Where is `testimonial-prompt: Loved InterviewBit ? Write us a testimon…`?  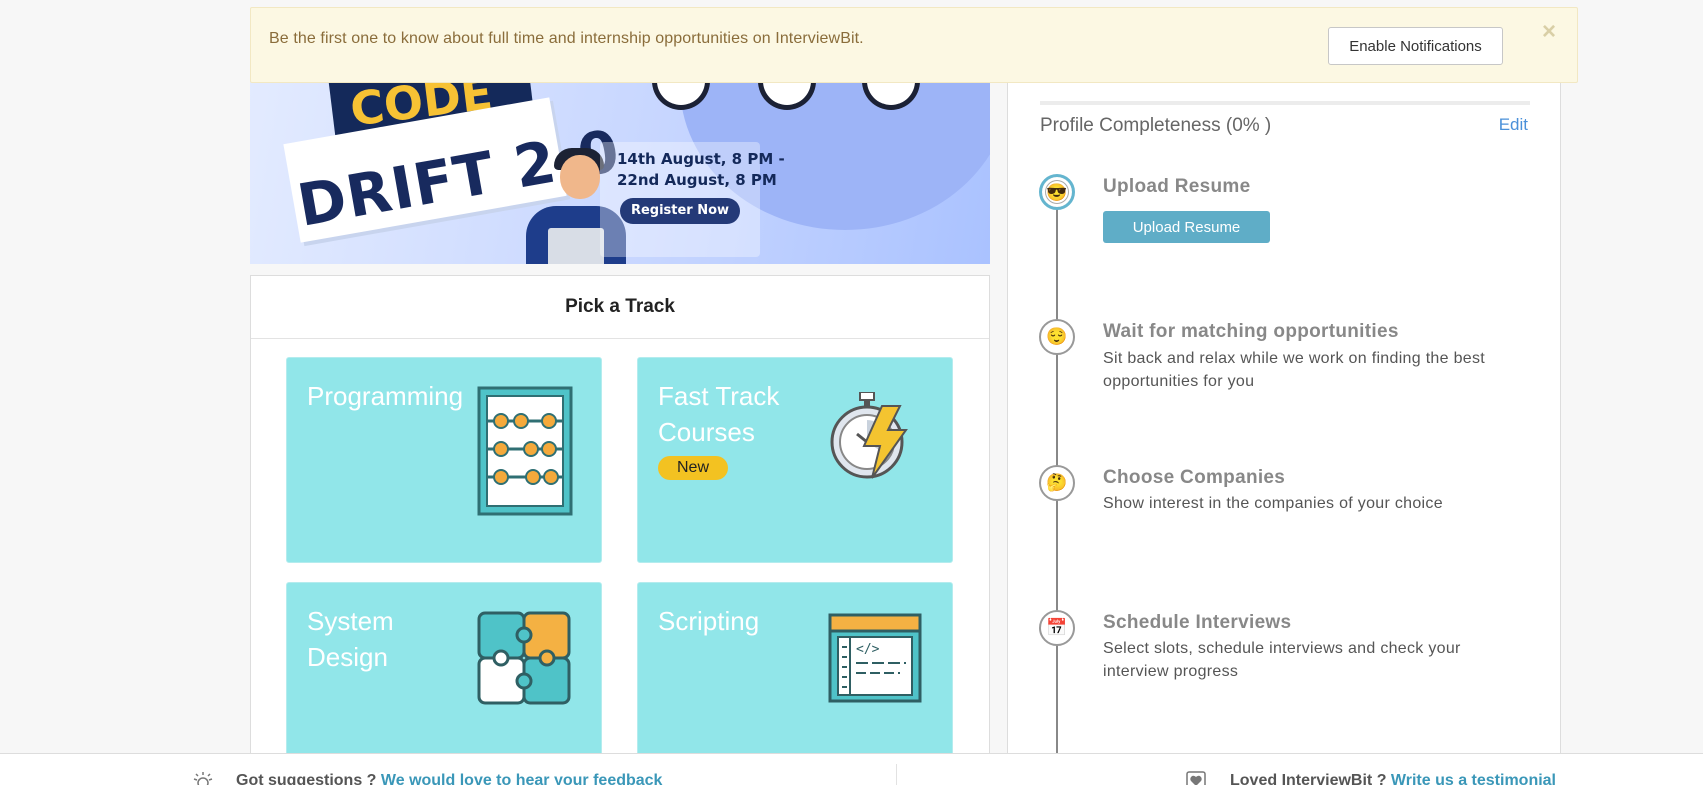
testimonial-prompt: Loved InterviewBit ? Write us a testimon… is located at coordinates (1393, 778).